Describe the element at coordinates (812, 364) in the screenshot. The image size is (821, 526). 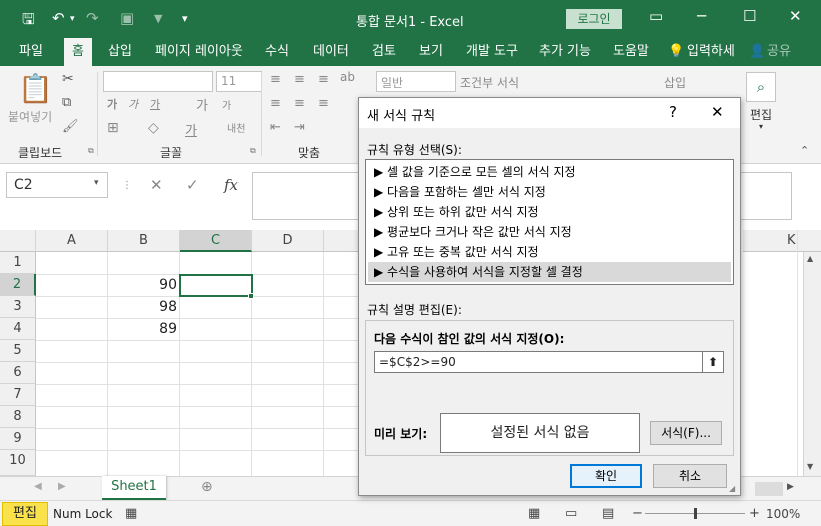
I see `vertical-scrollbar` at that location.